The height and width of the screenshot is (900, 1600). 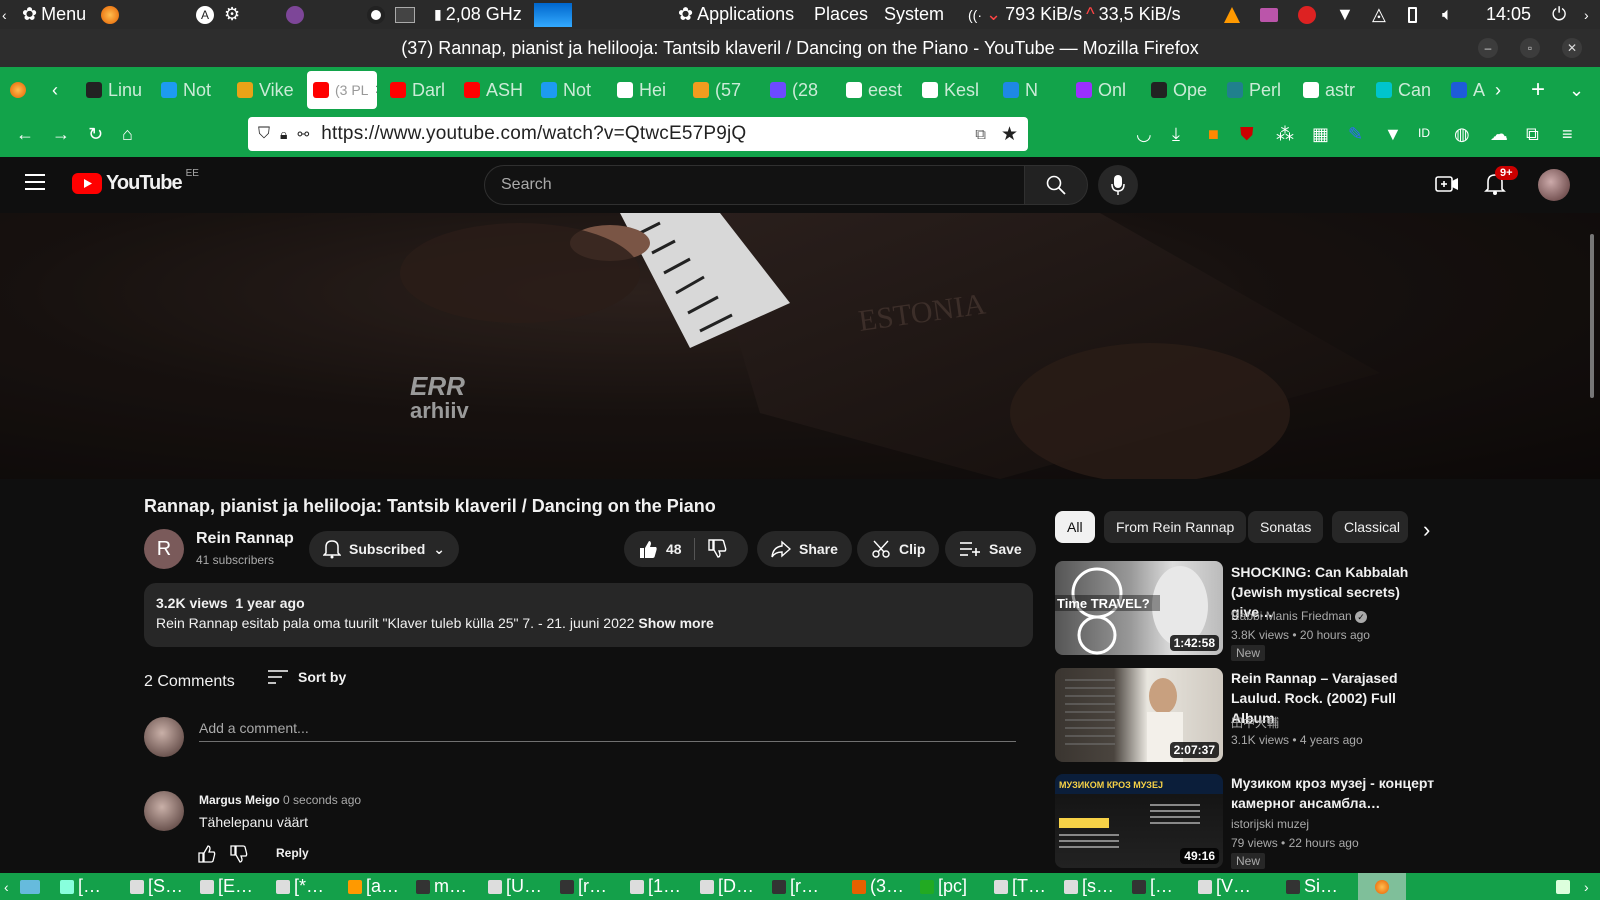 I want to click on tabs-scroll-right: ›, so click(x=1505, y=90).